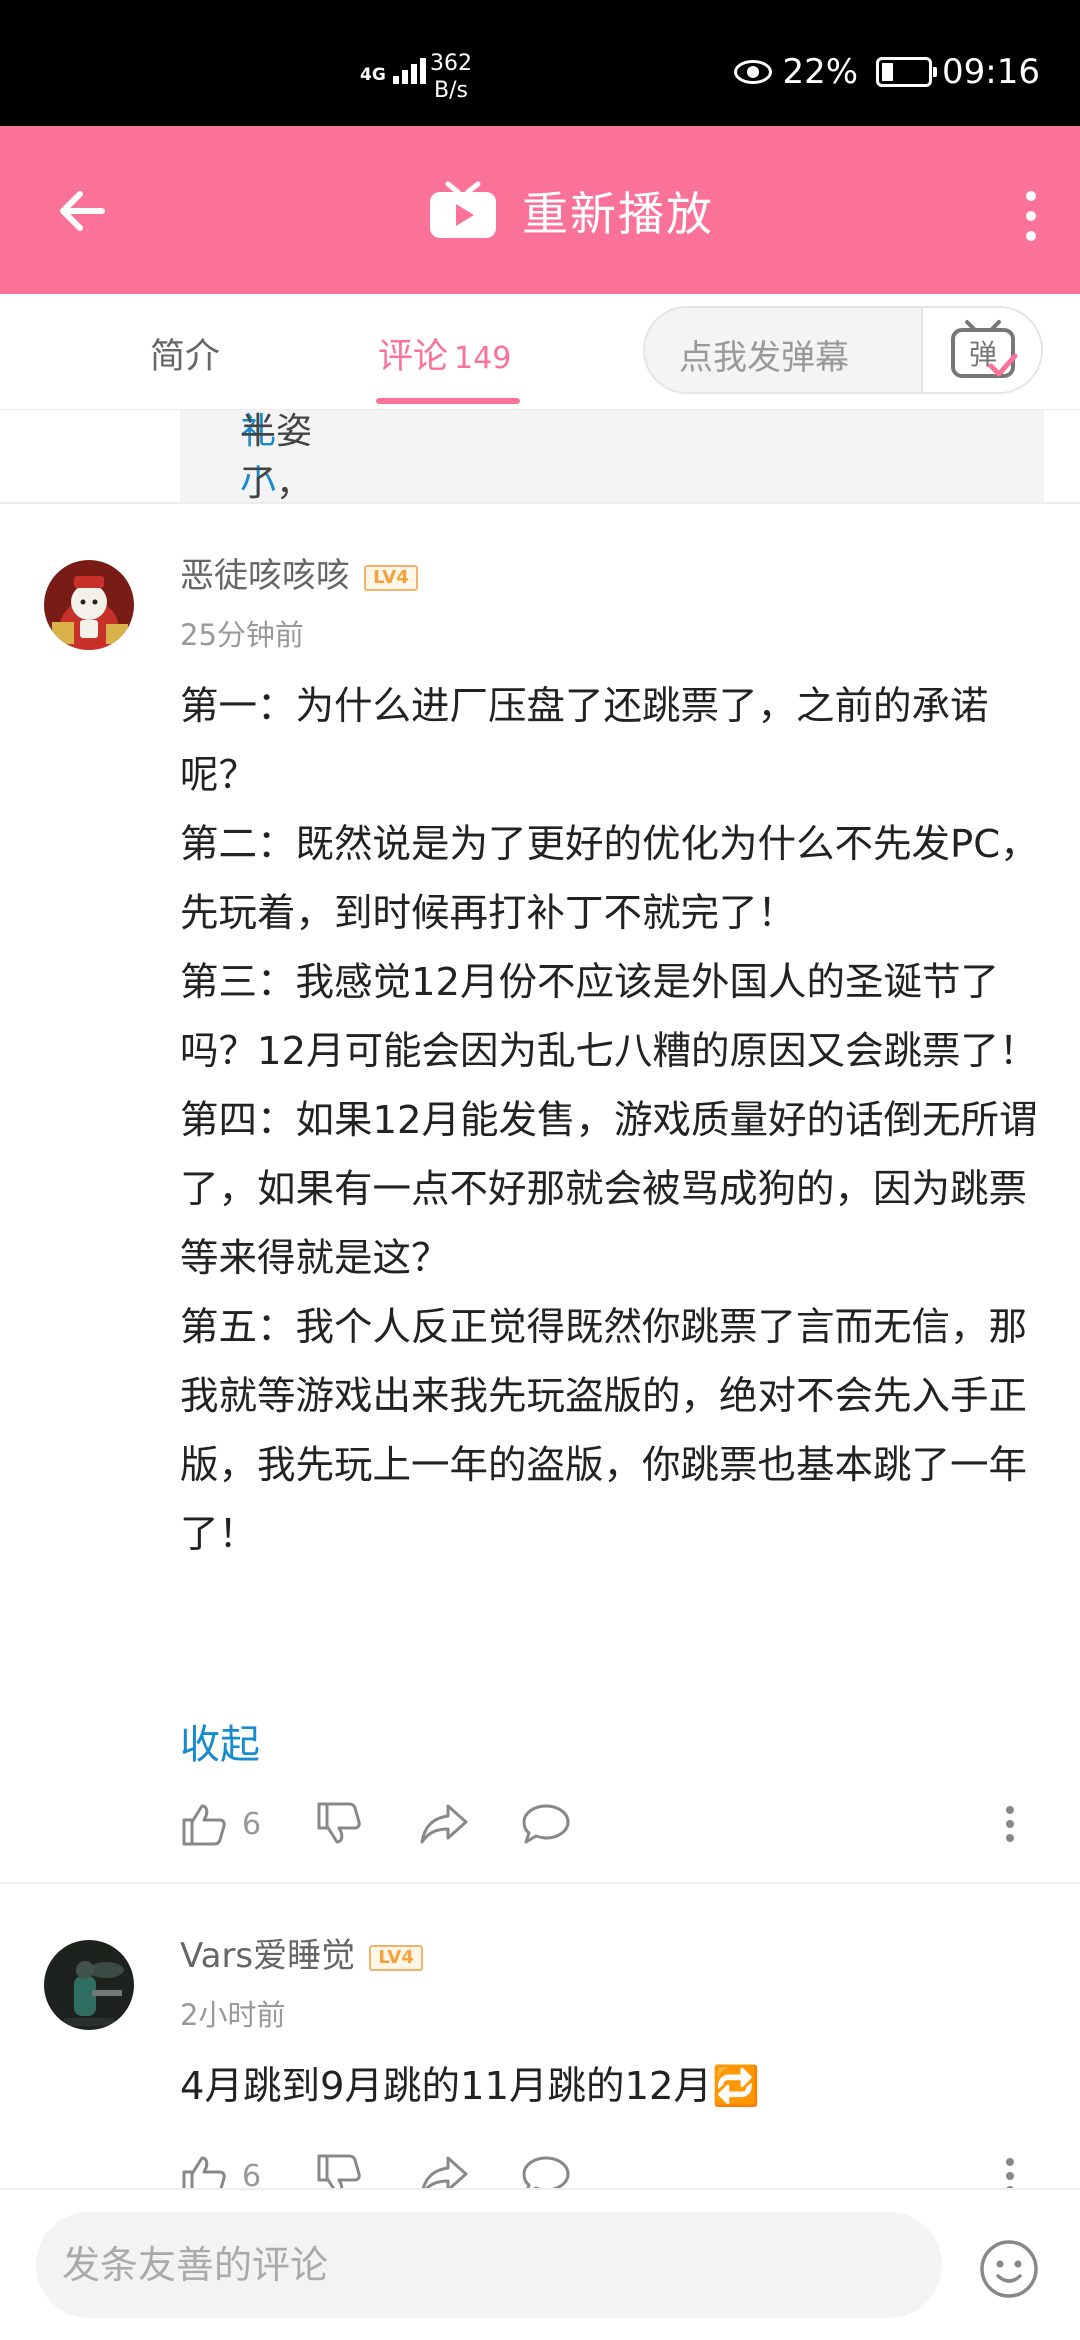 This screenshot has height=2340, width=1080. Describe the element at coordinates (185, 357) in the screenshot. I see `tab-label: 简介` at that location.